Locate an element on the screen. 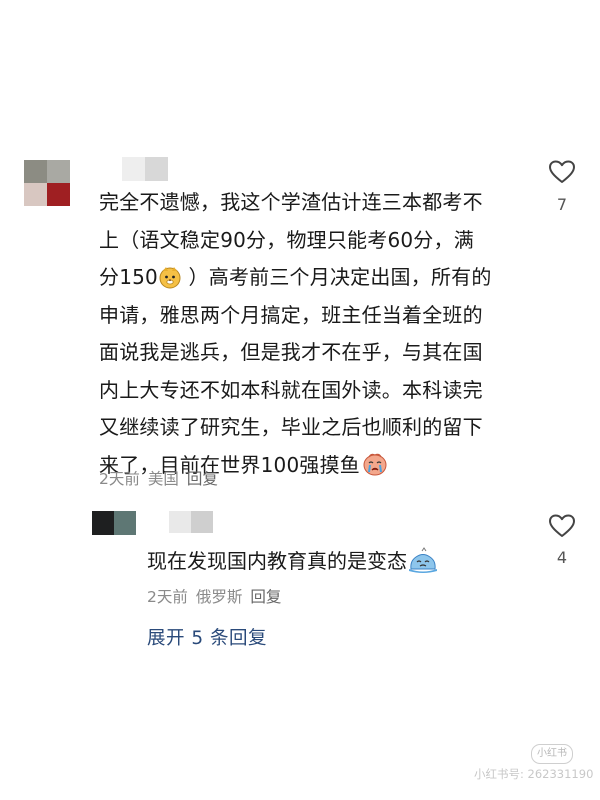  username is located at coordinates (145, 169).